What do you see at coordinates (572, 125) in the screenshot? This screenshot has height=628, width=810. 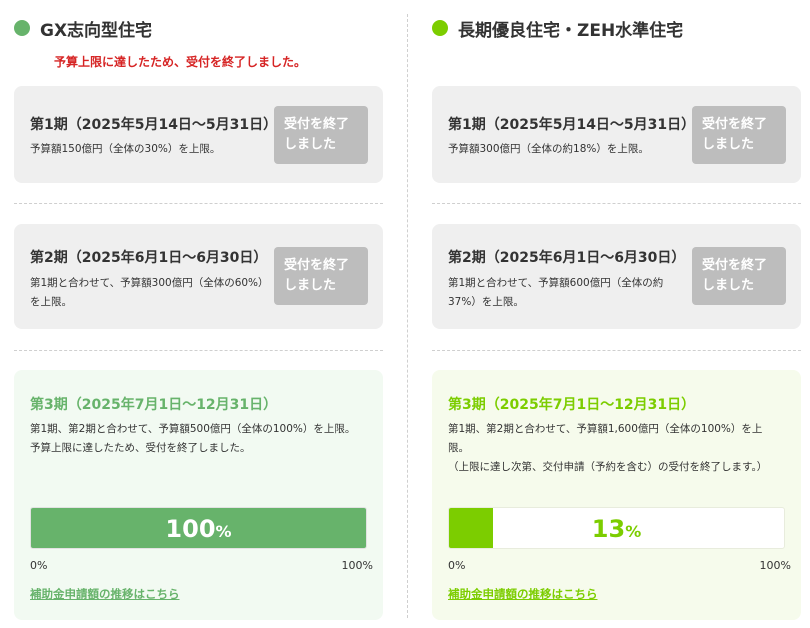 I see `zeh-period1-title: 第1期（2025年5月14日〜5月31日）` at bounding box center [572, 125].